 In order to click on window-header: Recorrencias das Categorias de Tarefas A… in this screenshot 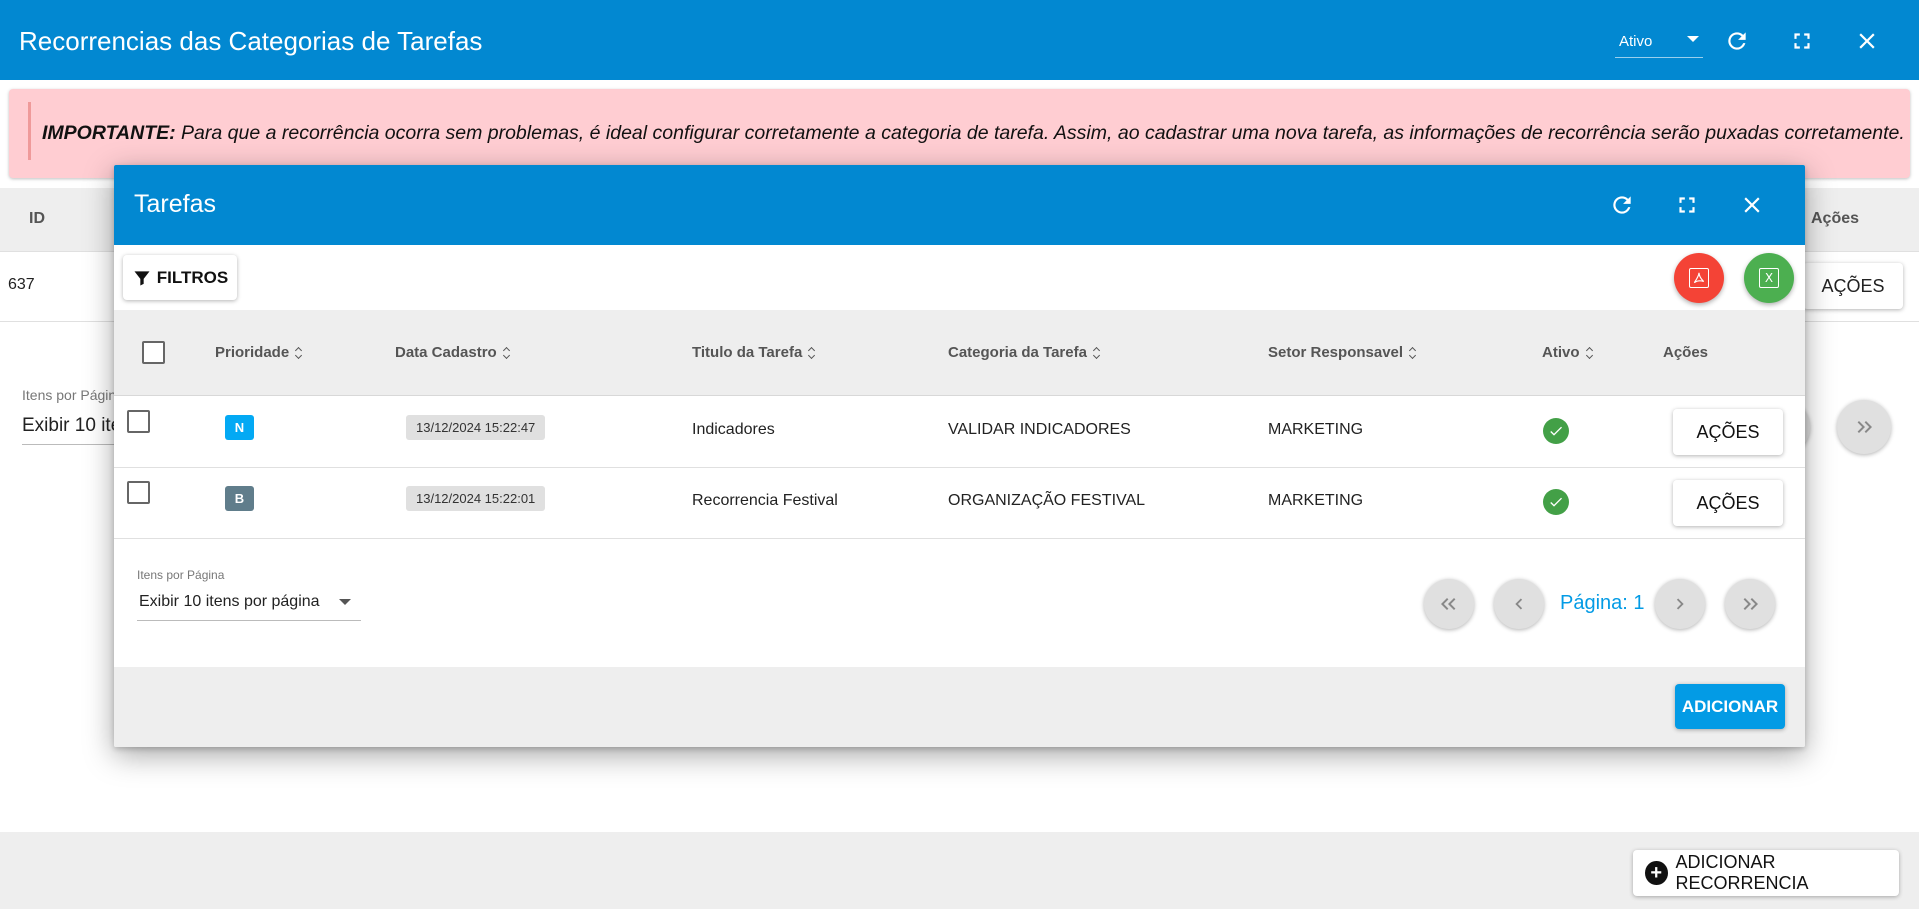, I will do `click(959, 40)`.